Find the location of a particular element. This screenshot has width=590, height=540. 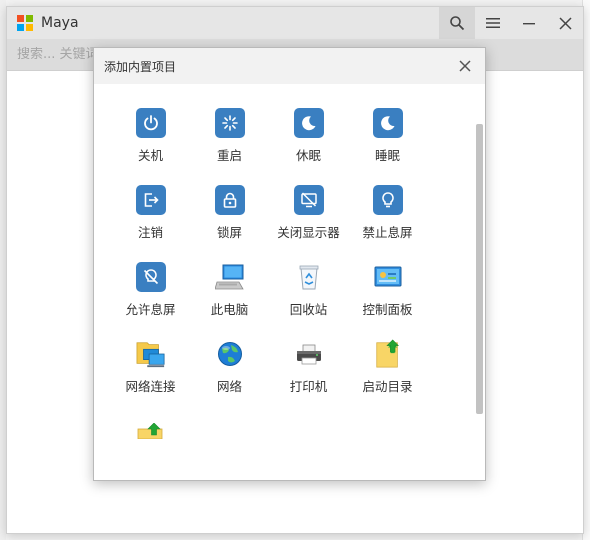

builtin-item-turn-off-display: 关闭显示器 is located at coordinates (308, 223).